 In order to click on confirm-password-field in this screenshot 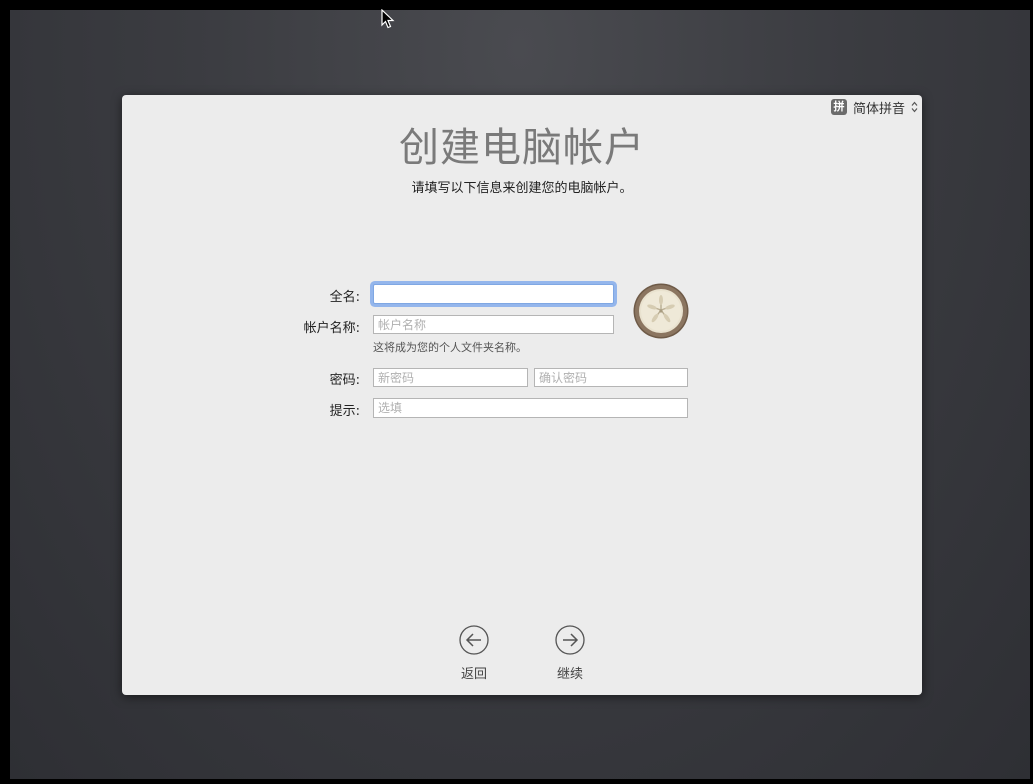, I will do `click(611, 377)`.